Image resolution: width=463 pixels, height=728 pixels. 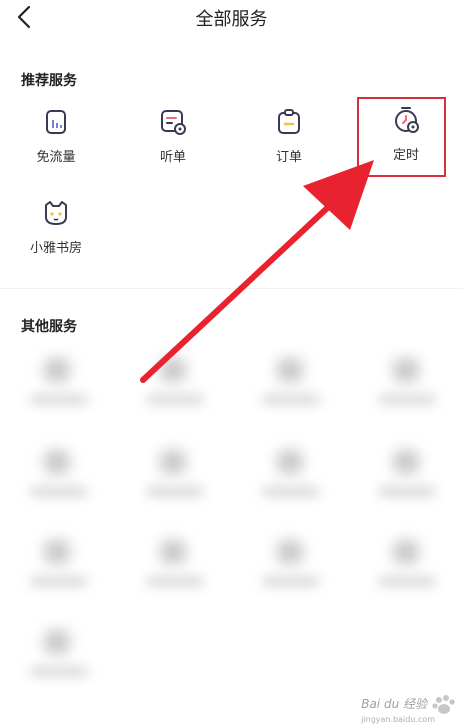 I want to click on service-label: 免流量, so click(x=56, y=157).